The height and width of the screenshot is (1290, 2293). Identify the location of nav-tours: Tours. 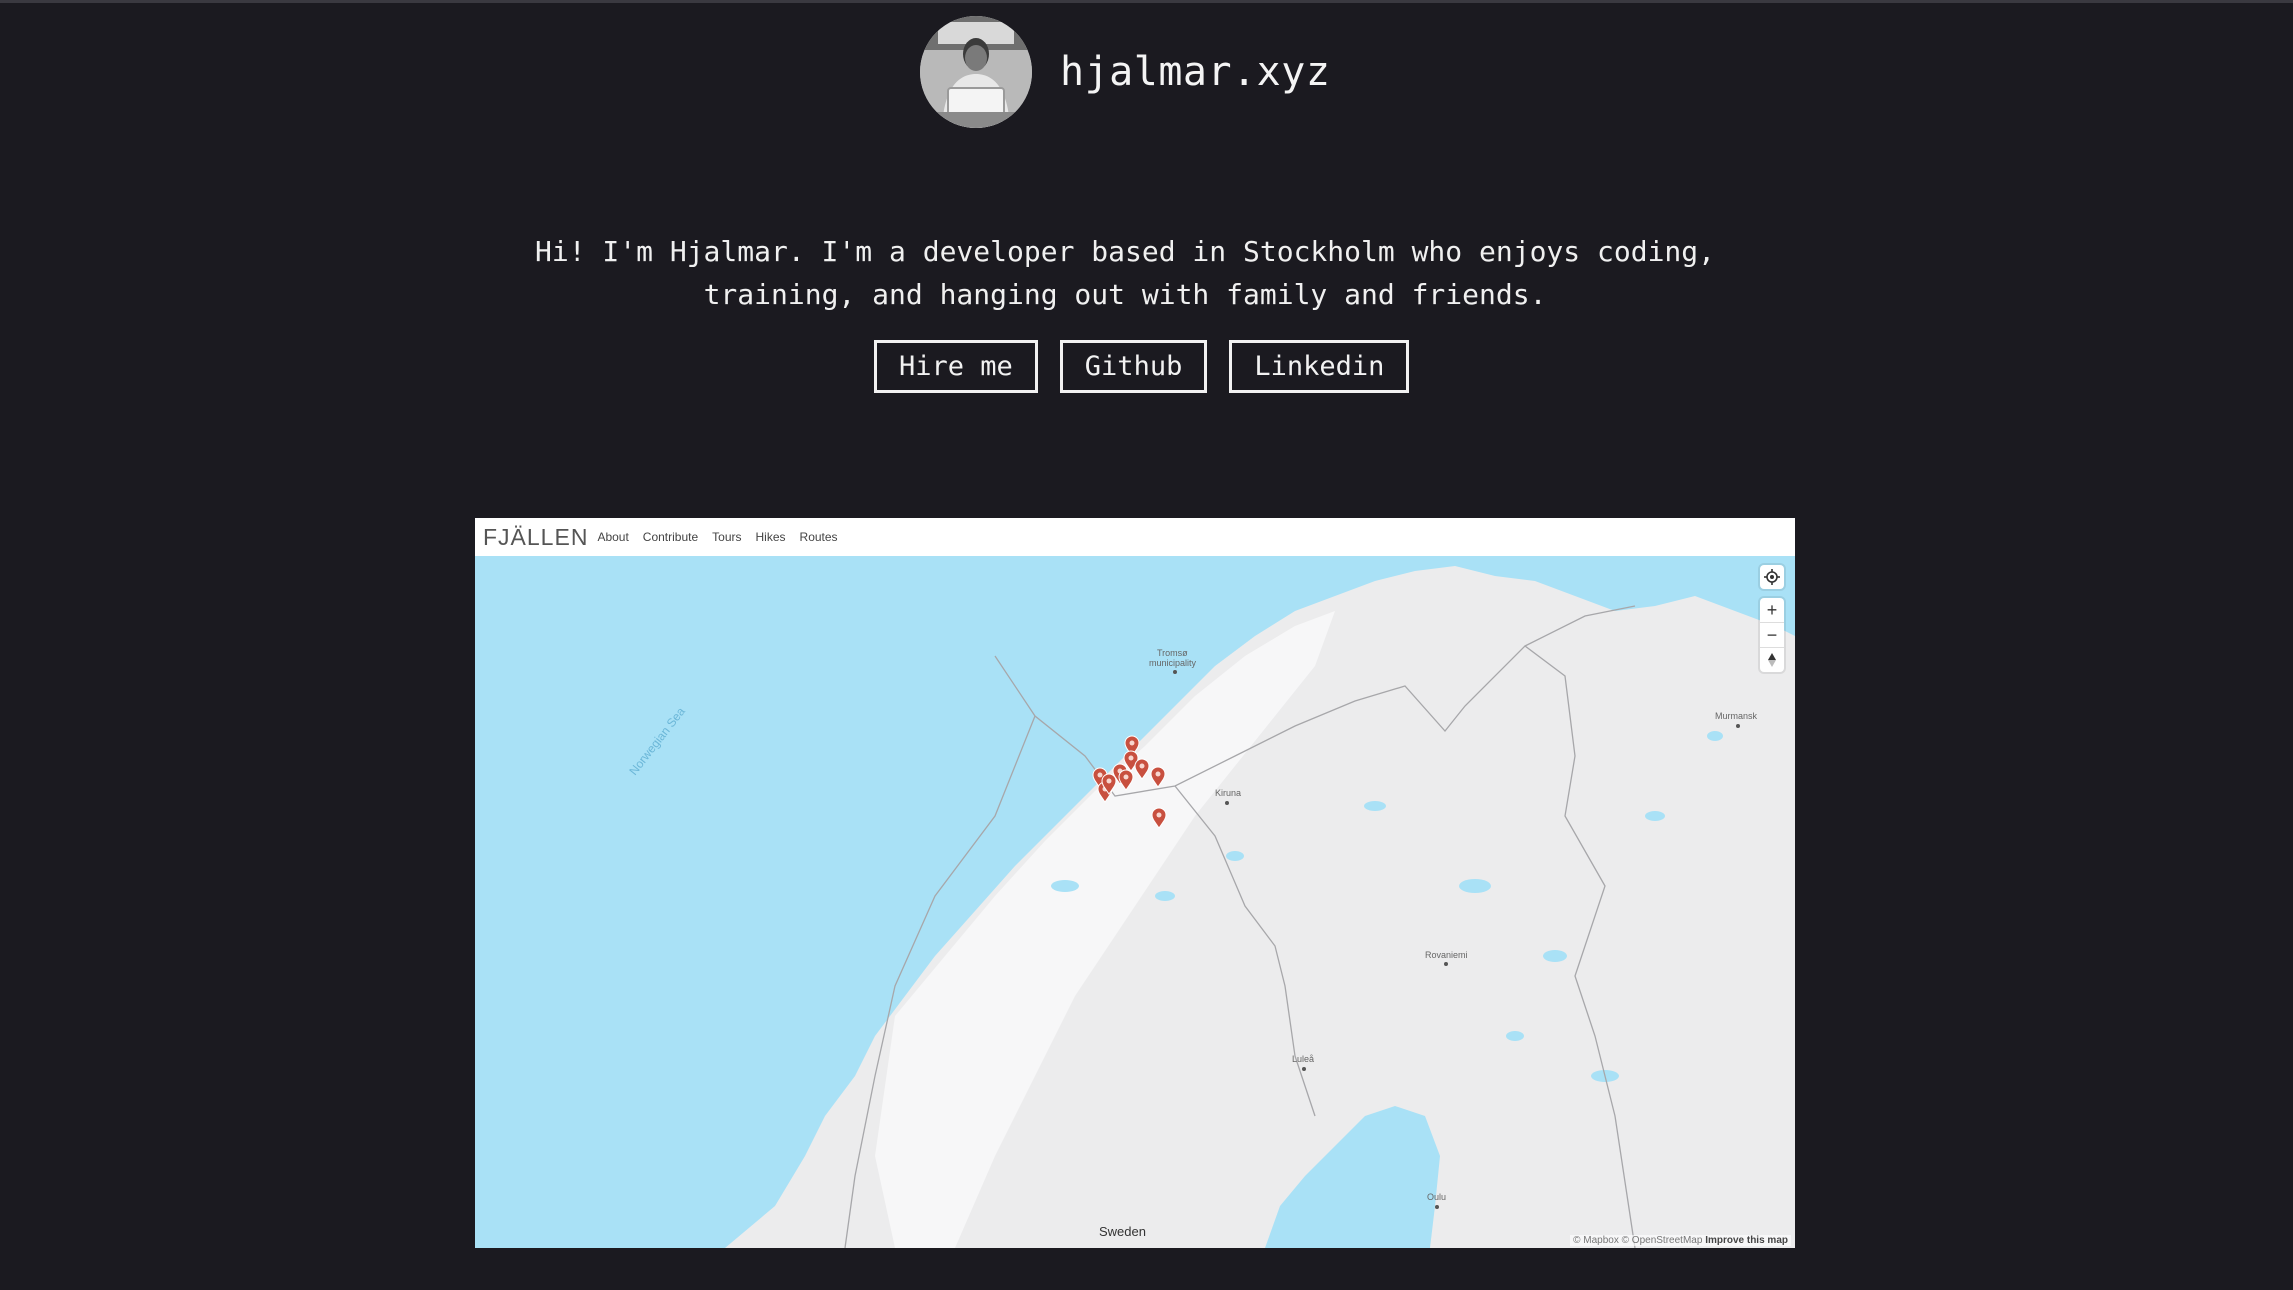
(726, 537).